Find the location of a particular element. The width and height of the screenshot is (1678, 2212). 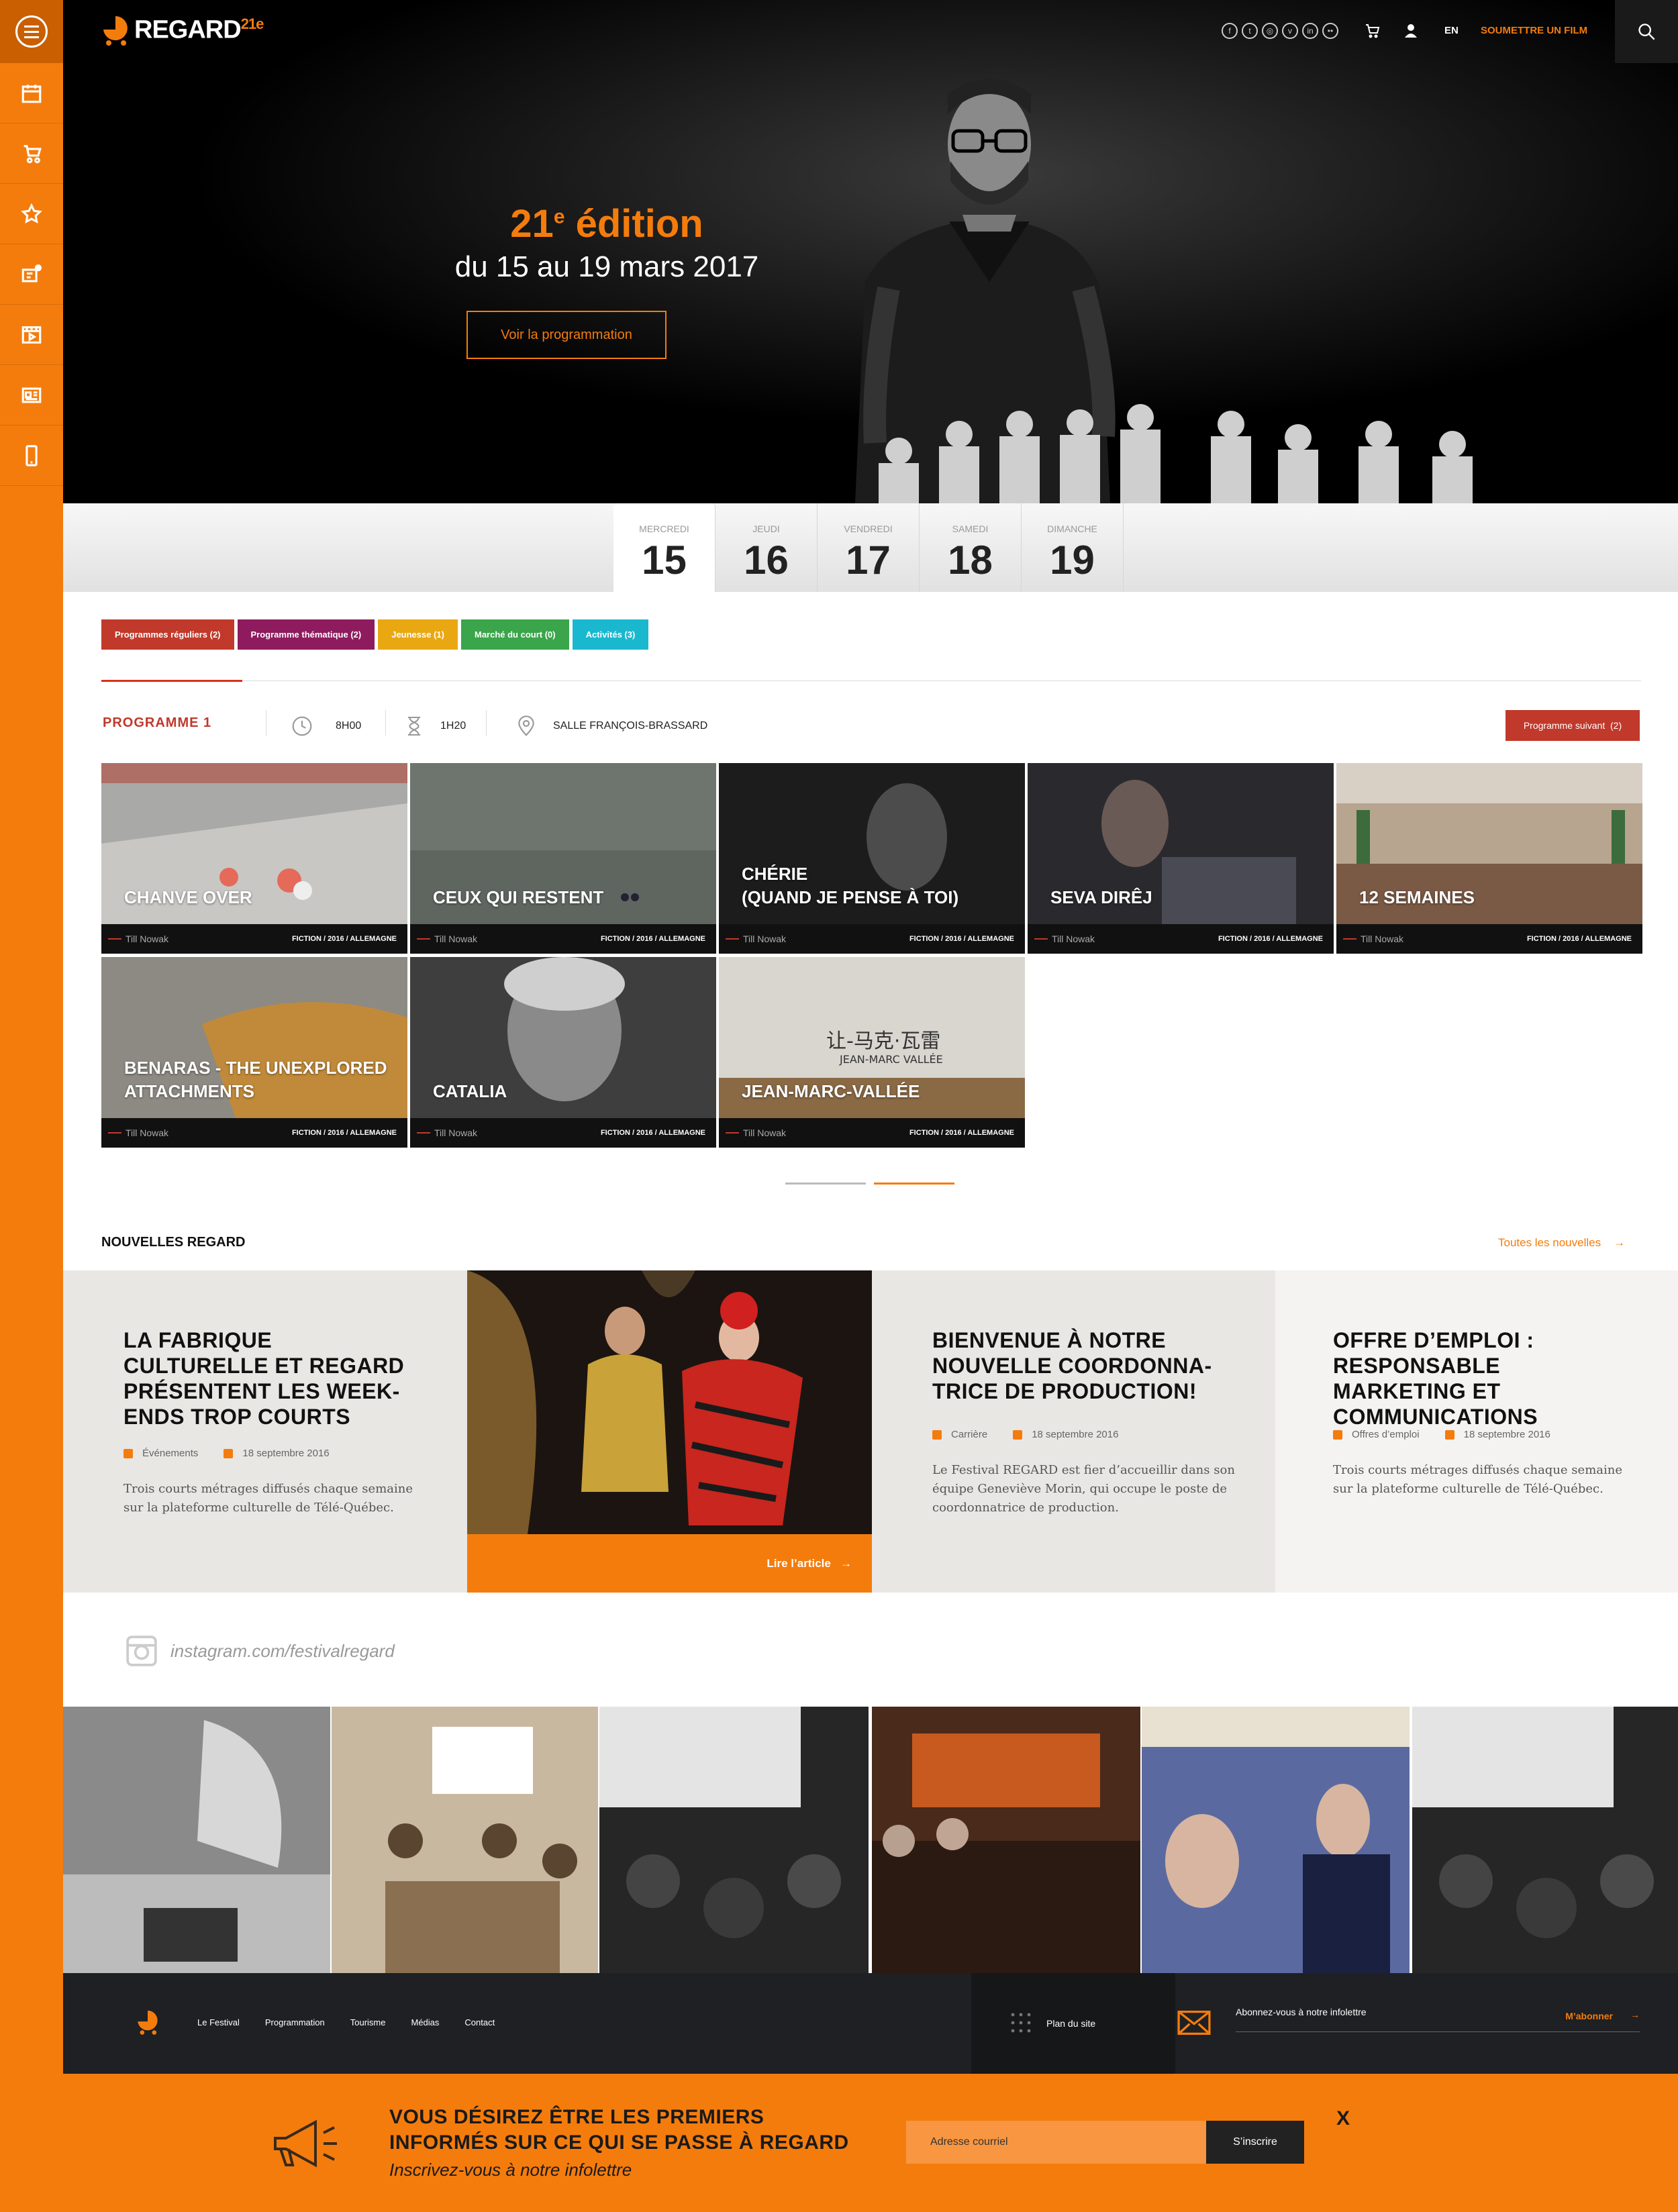

sidebar-item-films is located at coordinates (31, 335).